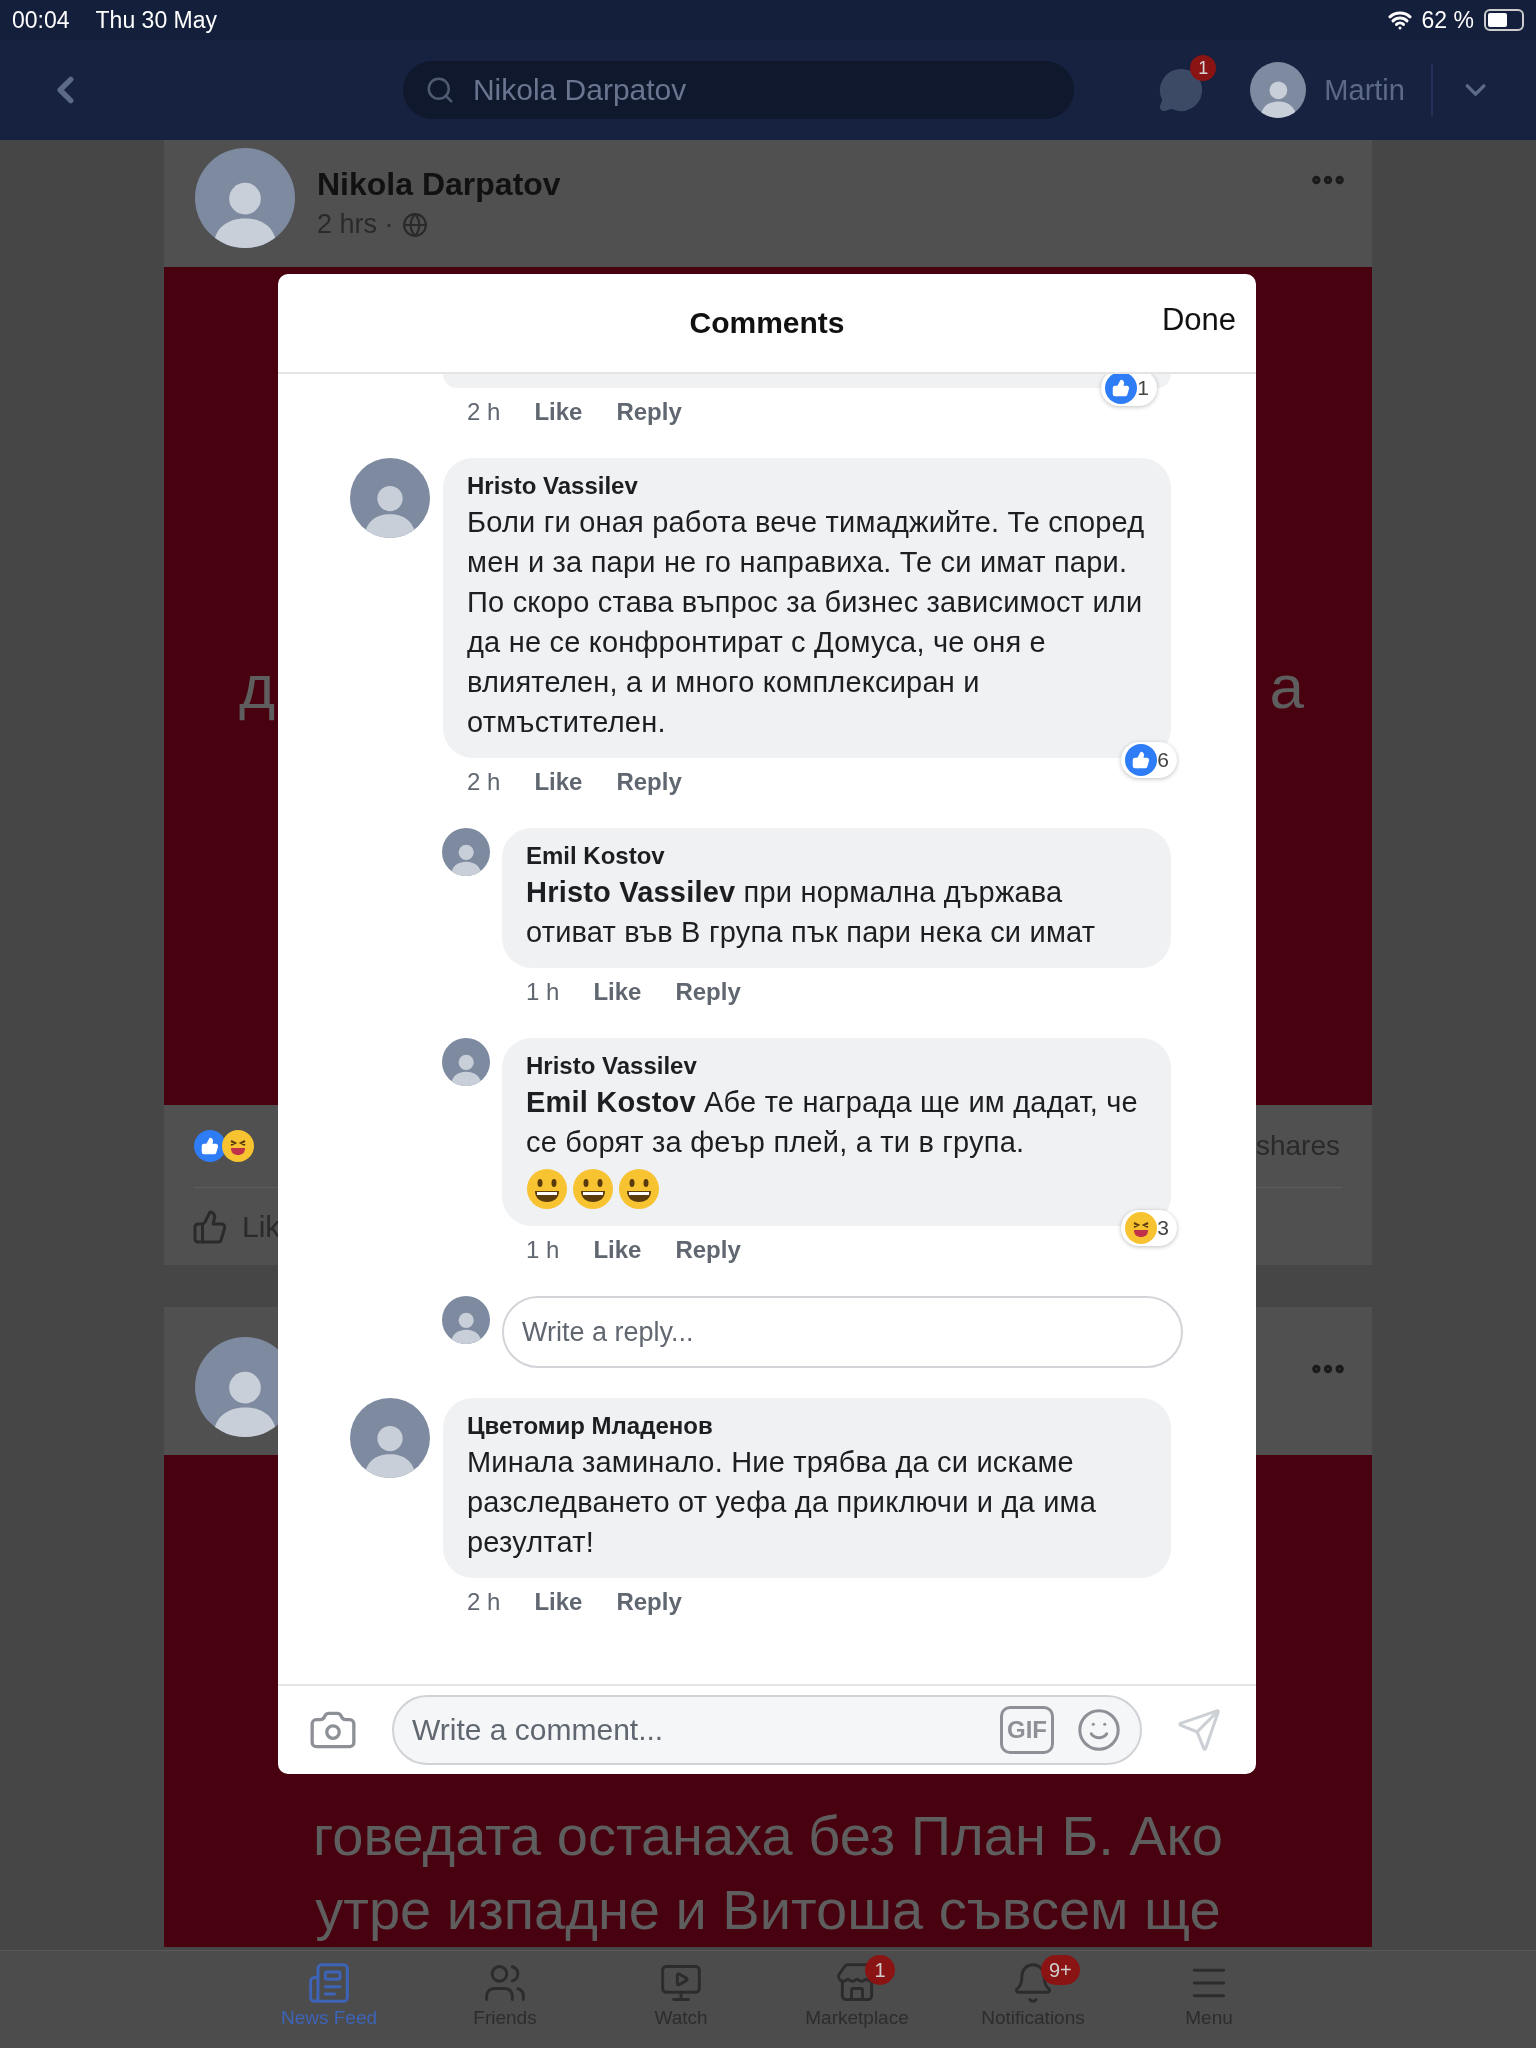 The width and height of the screenshot is (1536, 2048). Describe the element at coordinates (832, 1122) in the screenshot. I see `comment-text: Emil Kostov Абе те награда ще им дадат, че се борят за феър плей, а ти в група.` at that location.